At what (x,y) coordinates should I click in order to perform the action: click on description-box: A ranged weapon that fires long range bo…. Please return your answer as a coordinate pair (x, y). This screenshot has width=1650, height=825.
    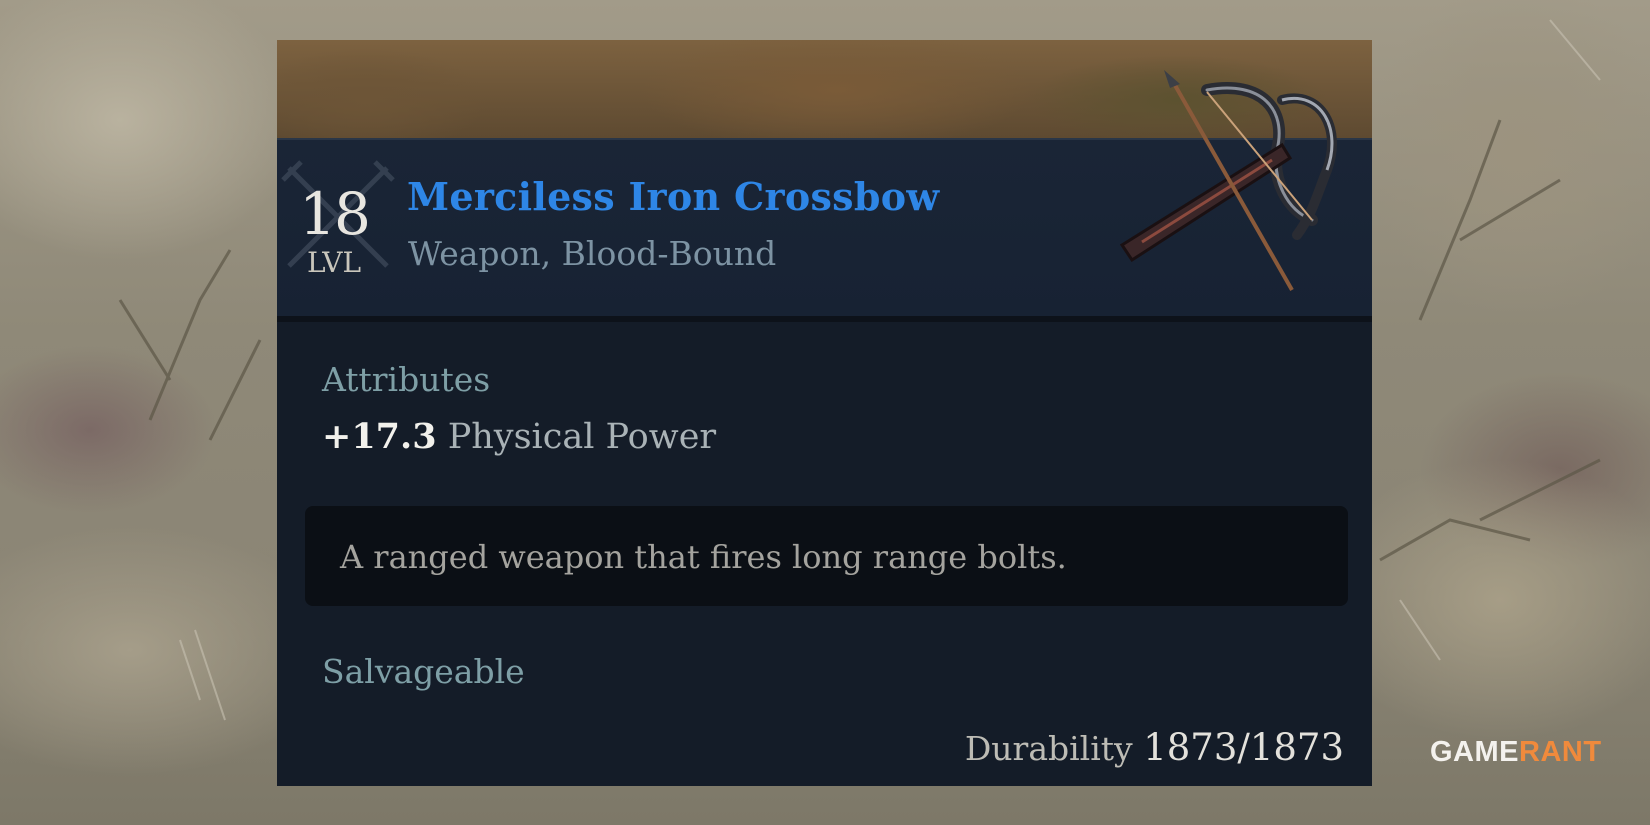
    Looking at the image, I should click on (826, 556).